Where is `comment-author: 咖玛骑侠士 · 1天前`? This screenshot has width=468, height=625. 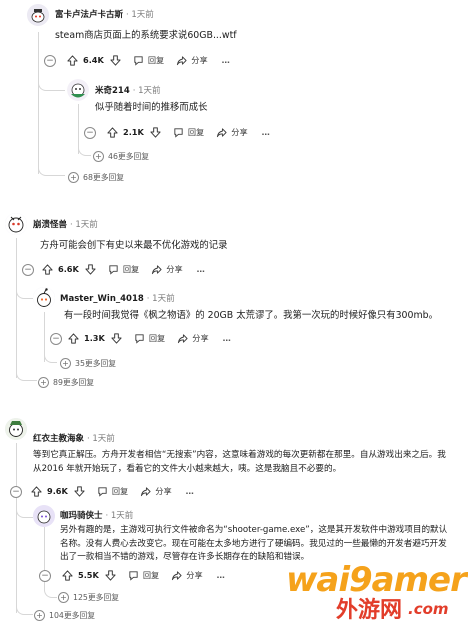 comment-author: 咖玛骑侠士 · 1天前 is located at coordinates (96, 515).